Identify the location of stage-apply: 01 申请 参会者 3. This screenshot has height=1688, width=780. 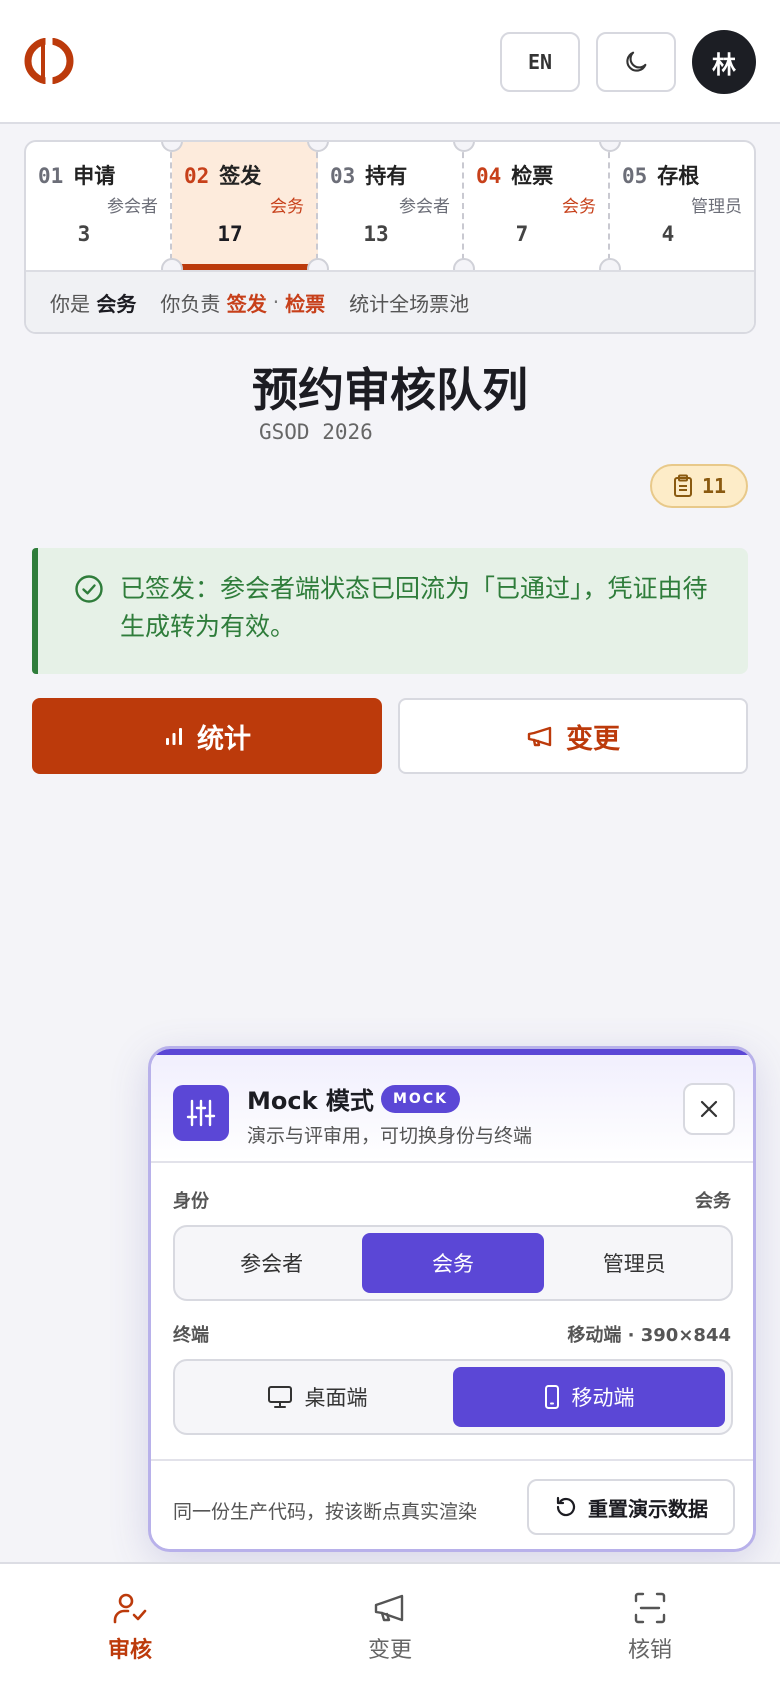
(99, 206).